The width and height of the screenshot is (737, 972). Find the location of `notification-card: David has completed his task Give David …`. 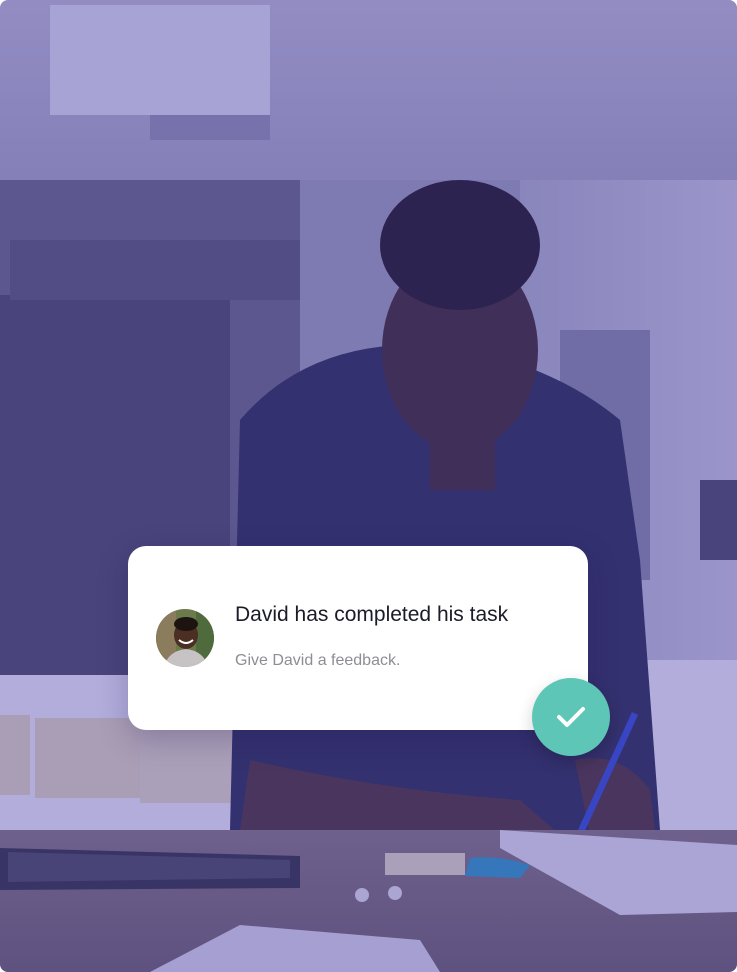

notification-card: David has completed his task Give David … is located at coordinates (358, 638).